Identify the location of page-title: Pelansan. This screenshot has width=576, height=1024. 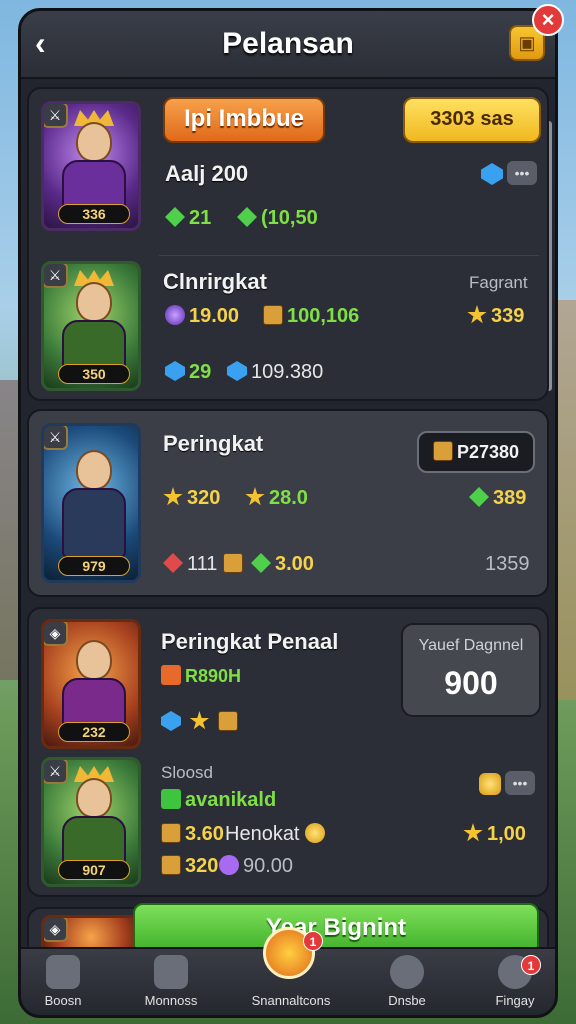
(288, 43).